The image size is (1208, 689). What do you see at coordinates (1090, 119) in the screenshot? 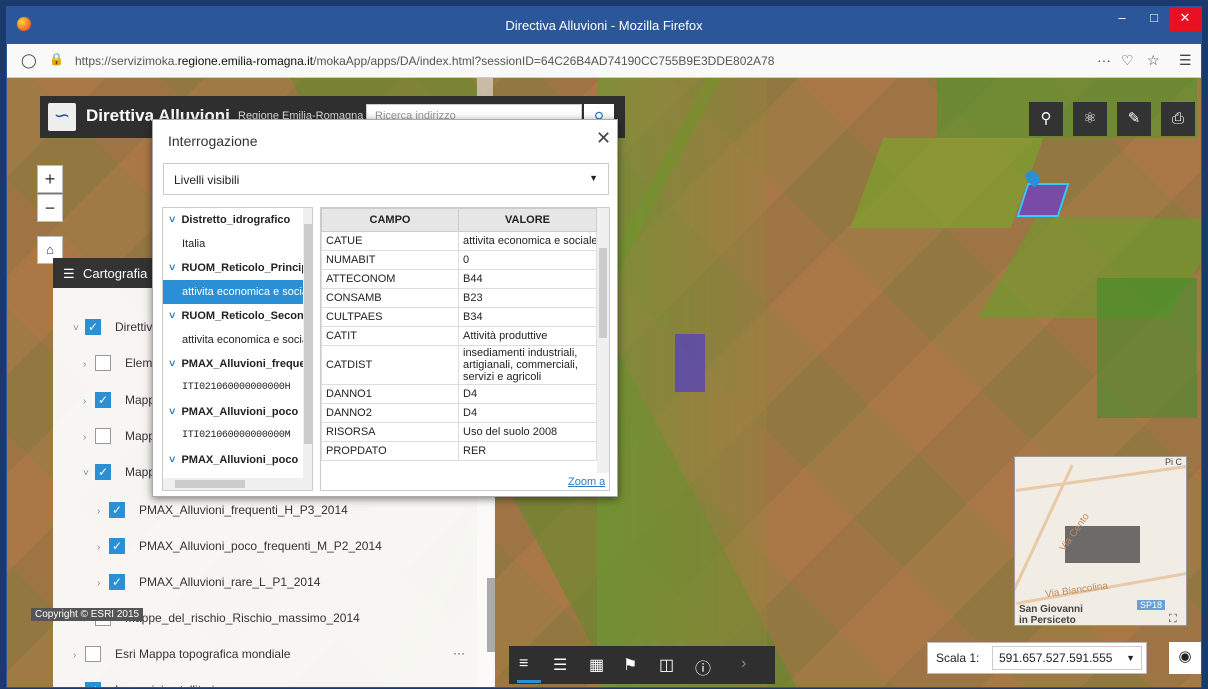
I see `measure-tool-icon: ⚛` at bounding box center [1090, 119].